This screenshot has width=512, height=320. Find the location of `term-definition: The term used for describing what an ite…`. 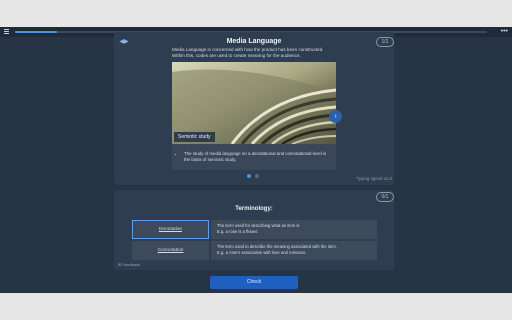

term-definition: The term used for describing what an ite… is located at coordinates (294, 229).